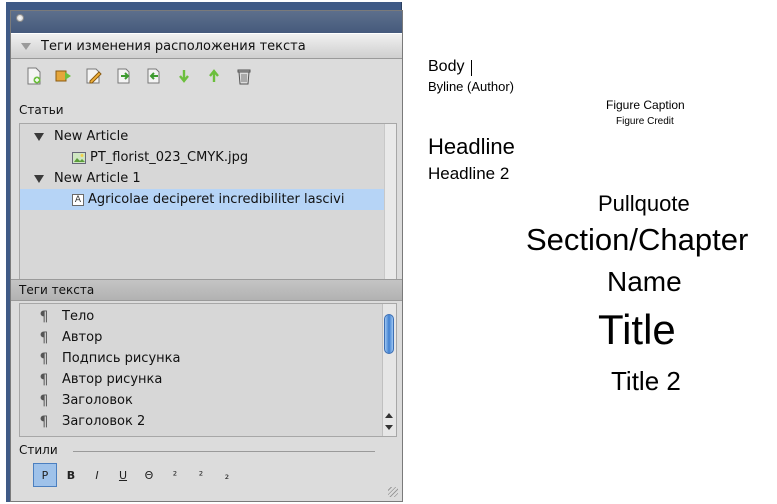 The image size is (777, 504). I want to click on section-title: Теги изменения расположения текста, so click(173, 46).